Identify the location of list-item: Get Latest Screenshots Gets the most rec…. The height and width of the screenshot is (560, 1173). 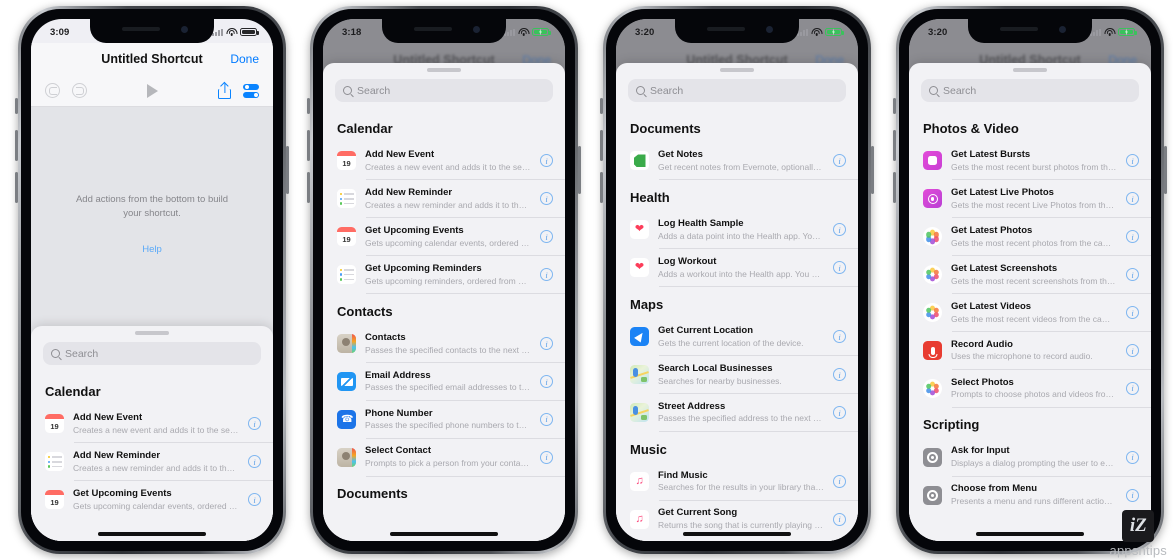
(1030, 275).